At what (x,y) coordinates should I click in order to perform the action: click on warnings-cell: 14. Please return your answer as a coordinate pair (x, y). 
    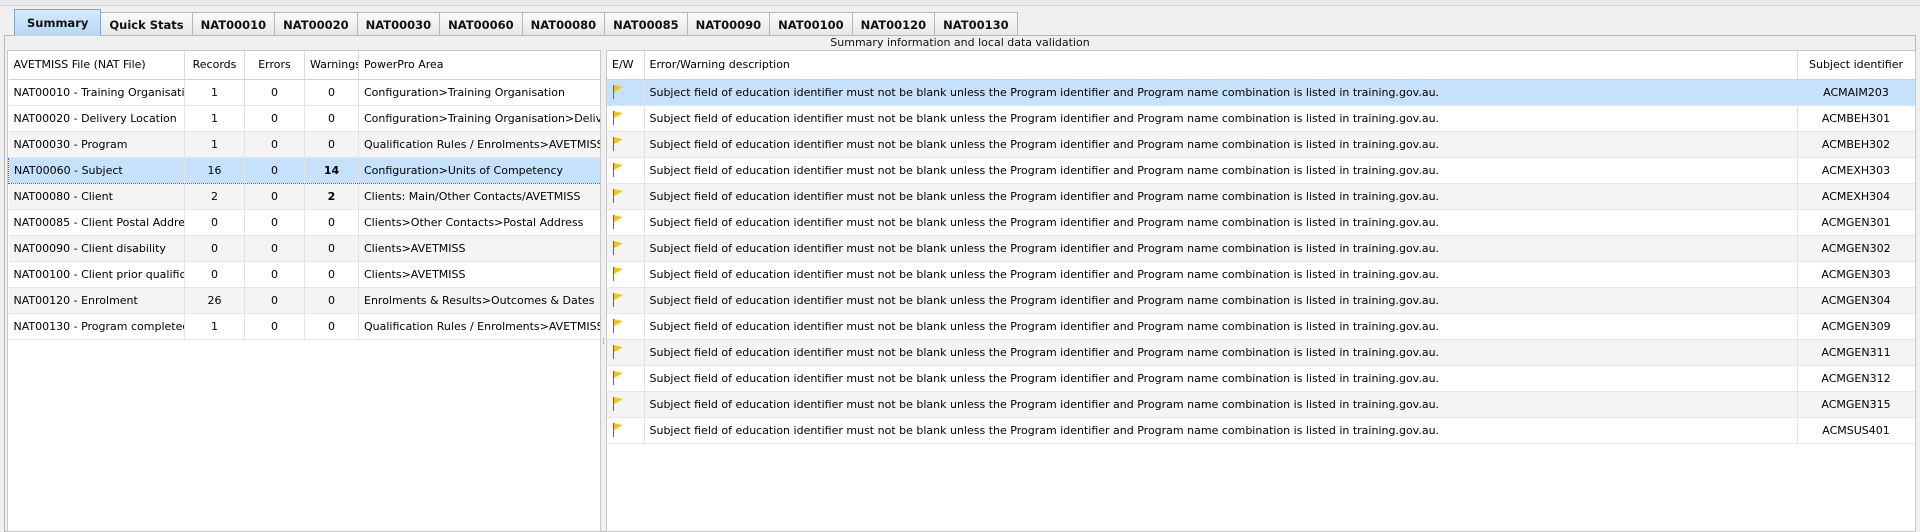
    Looking at the image, I should click on (331, 170).